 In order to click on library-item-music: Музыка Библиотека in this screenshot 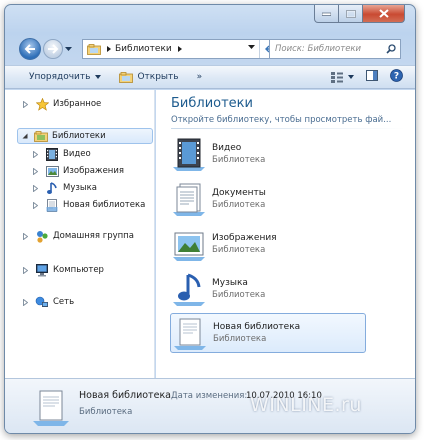, I will do `click(268, 289)`.